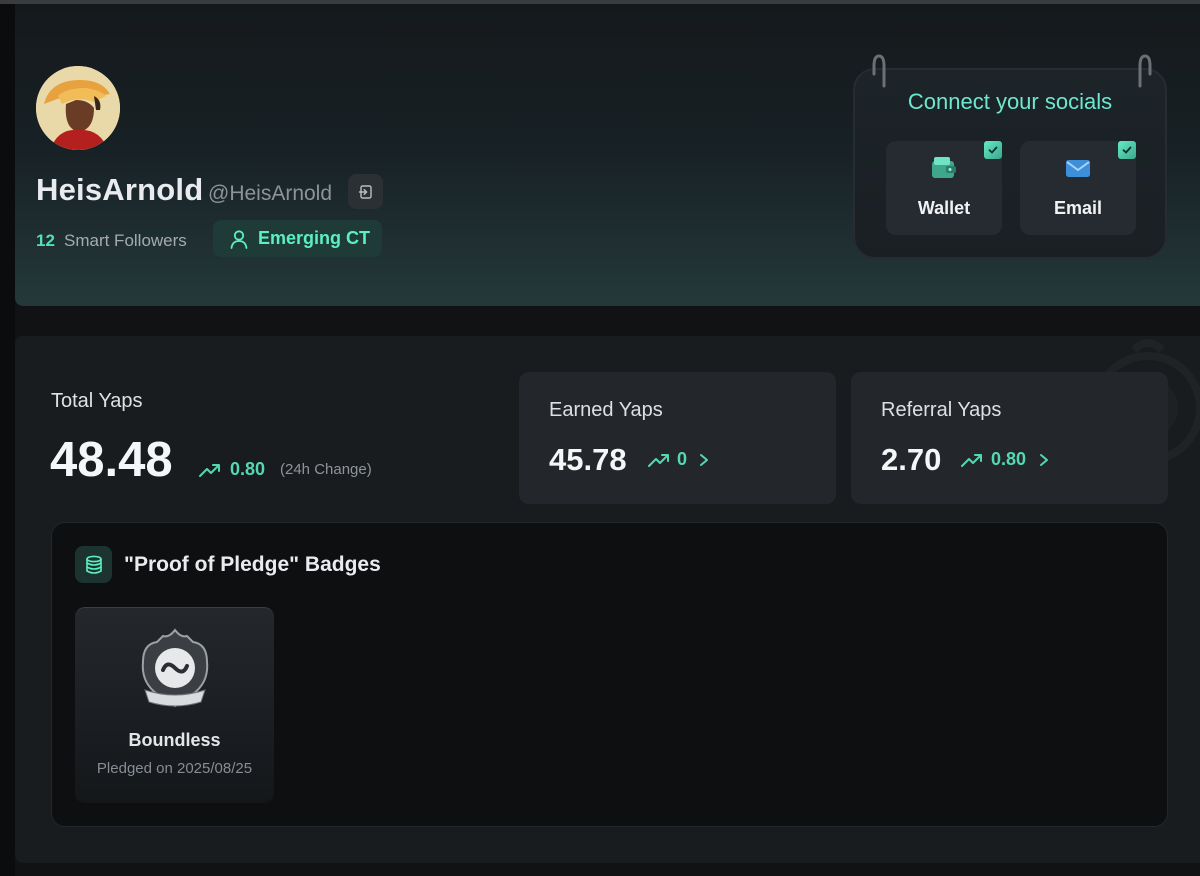 This screenshot has height=876, width=1200. I want to click on total-yaps-change: 0.80, so click(248, 469).